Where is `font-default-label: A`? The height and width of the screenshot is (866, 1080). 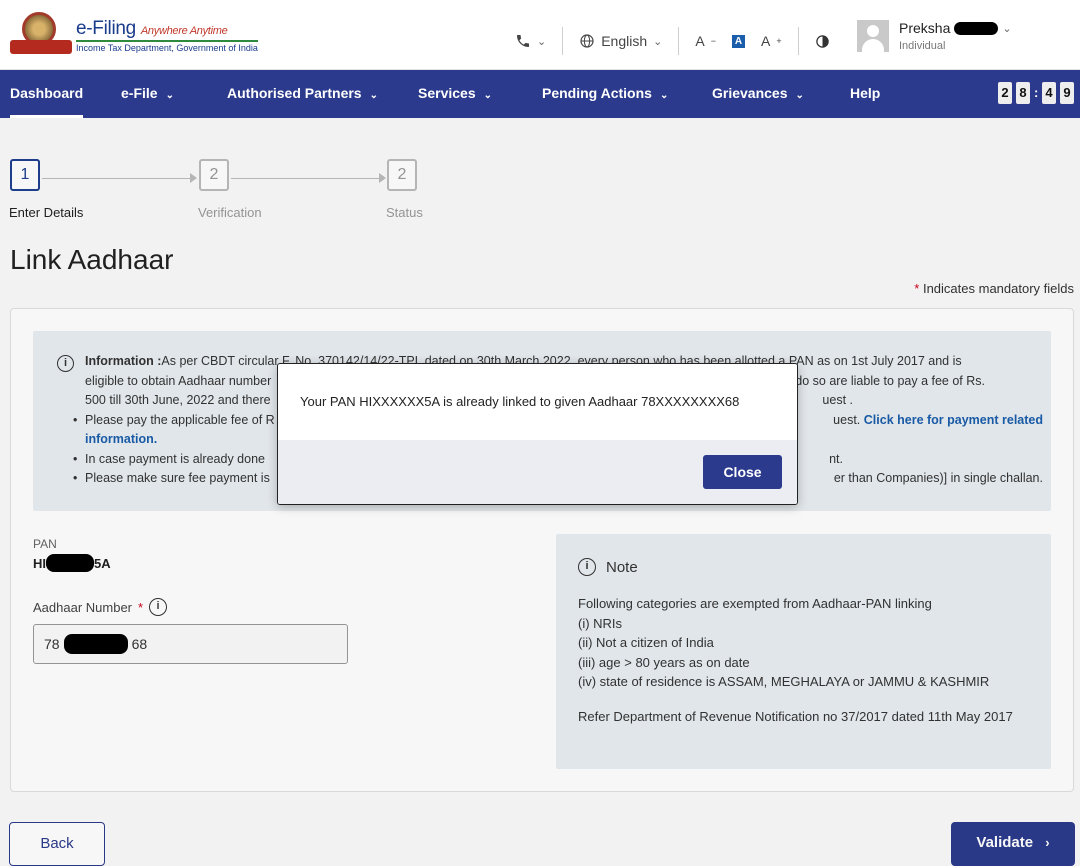 font-default-label: A is located at coordinates (738, 41).